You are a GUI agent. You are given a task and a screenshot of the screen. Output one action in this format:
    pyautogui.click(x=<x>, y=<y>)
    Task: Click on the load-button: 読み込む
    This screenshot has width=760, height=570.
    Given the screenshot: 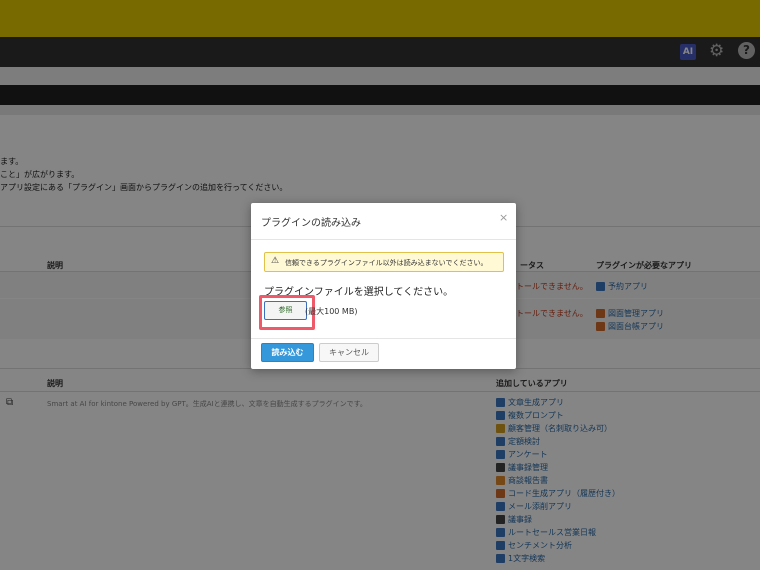 What is the action you would take?
    pyautogui.click(x=287, y=352)
    